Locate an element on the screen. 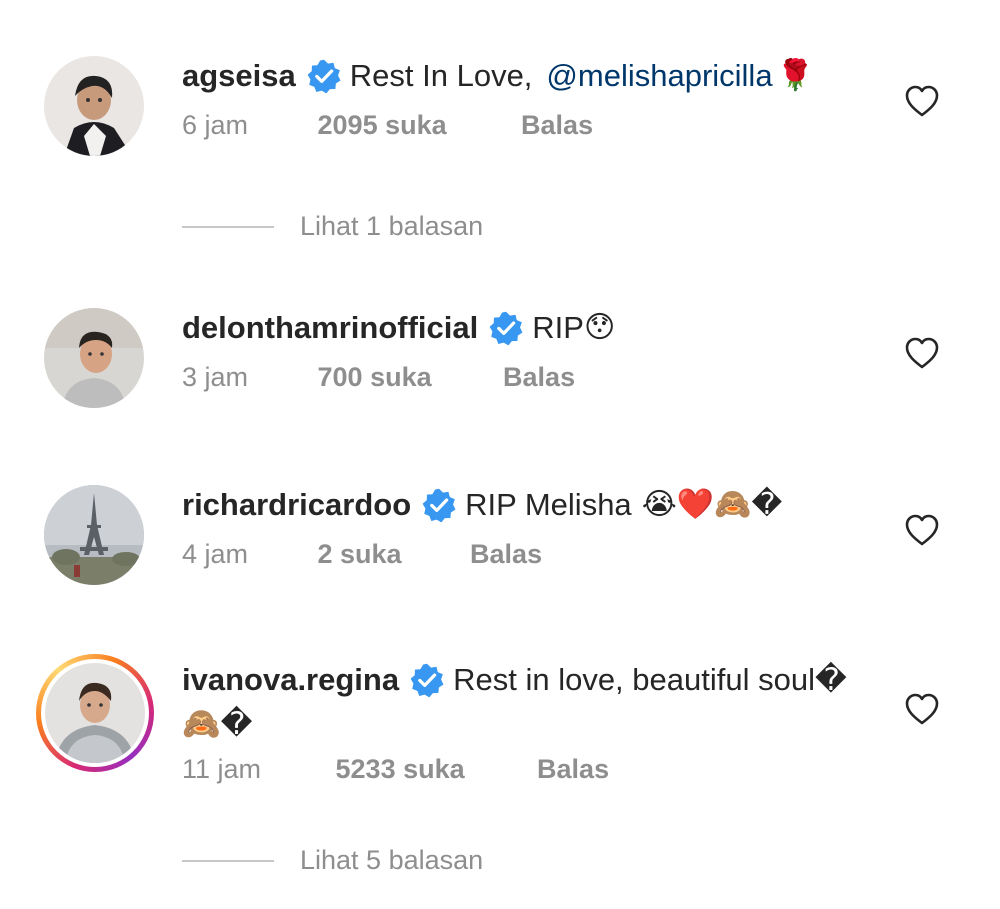  username: delonthamrinofficial is located at coordinates (330, 328).